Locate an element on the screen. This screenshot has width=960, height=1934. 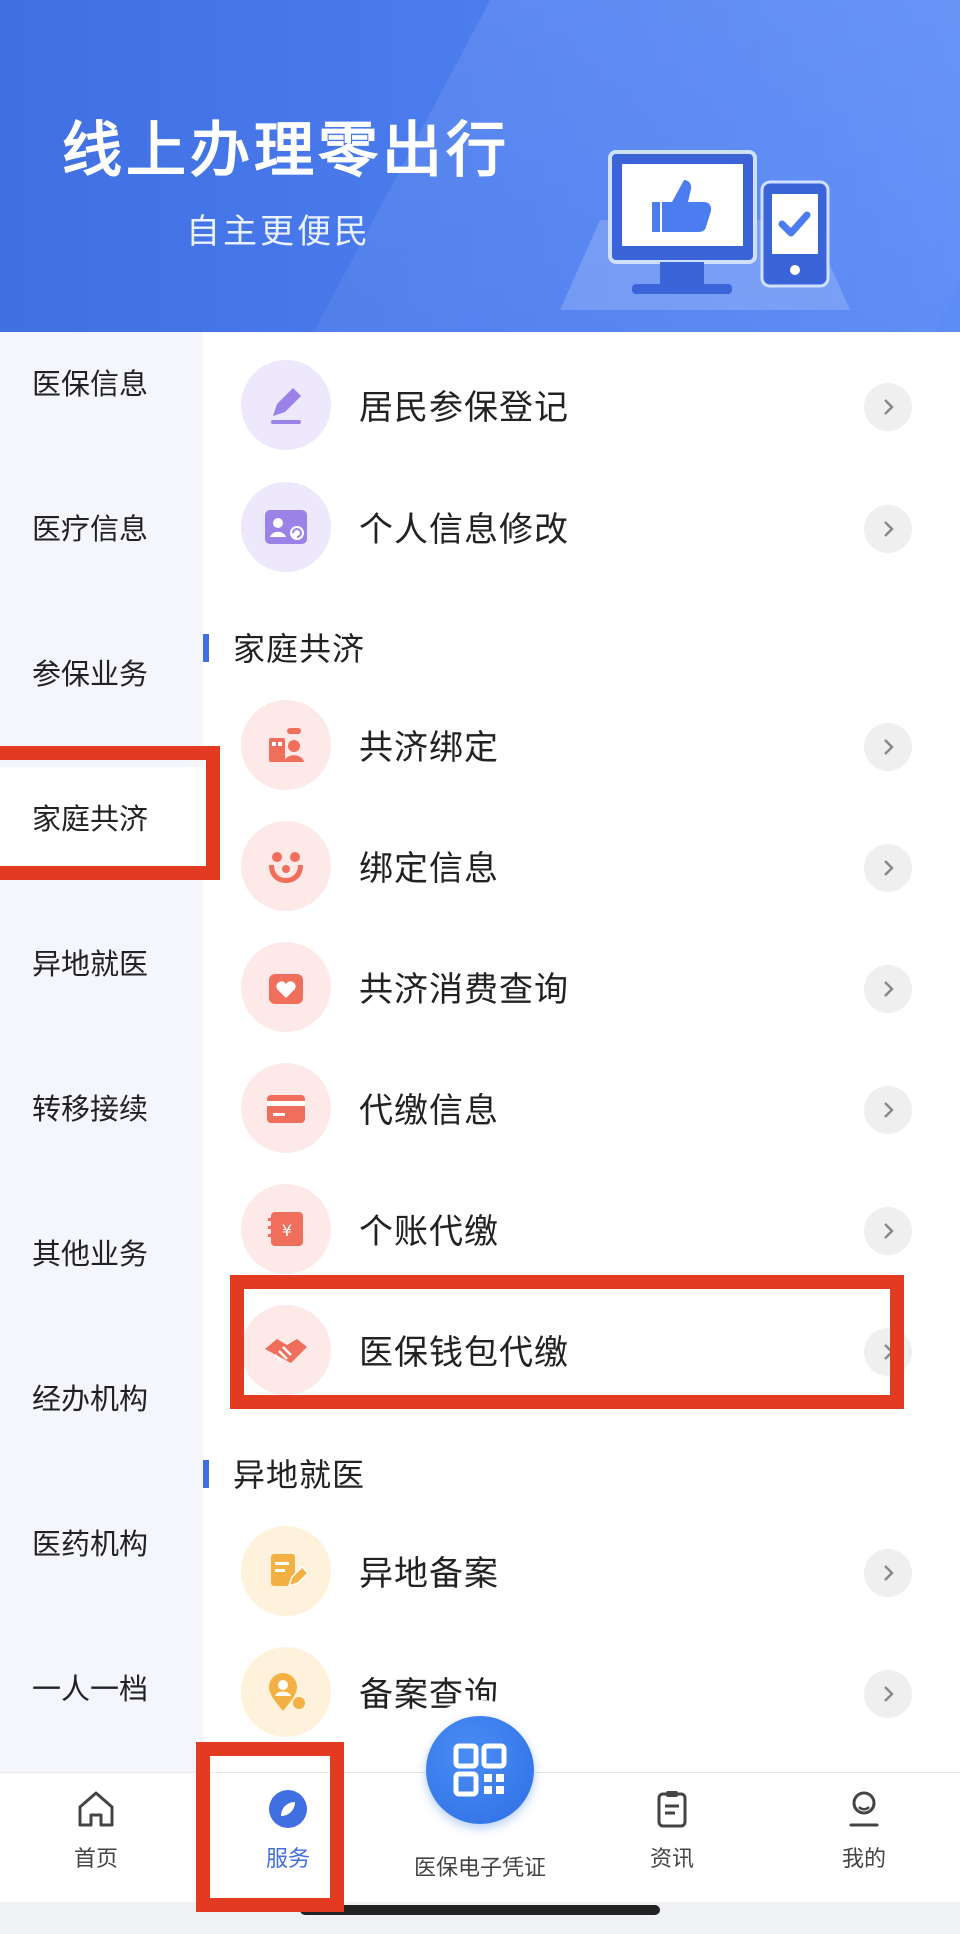
id-card-icon is located at coordinates (286, 527).